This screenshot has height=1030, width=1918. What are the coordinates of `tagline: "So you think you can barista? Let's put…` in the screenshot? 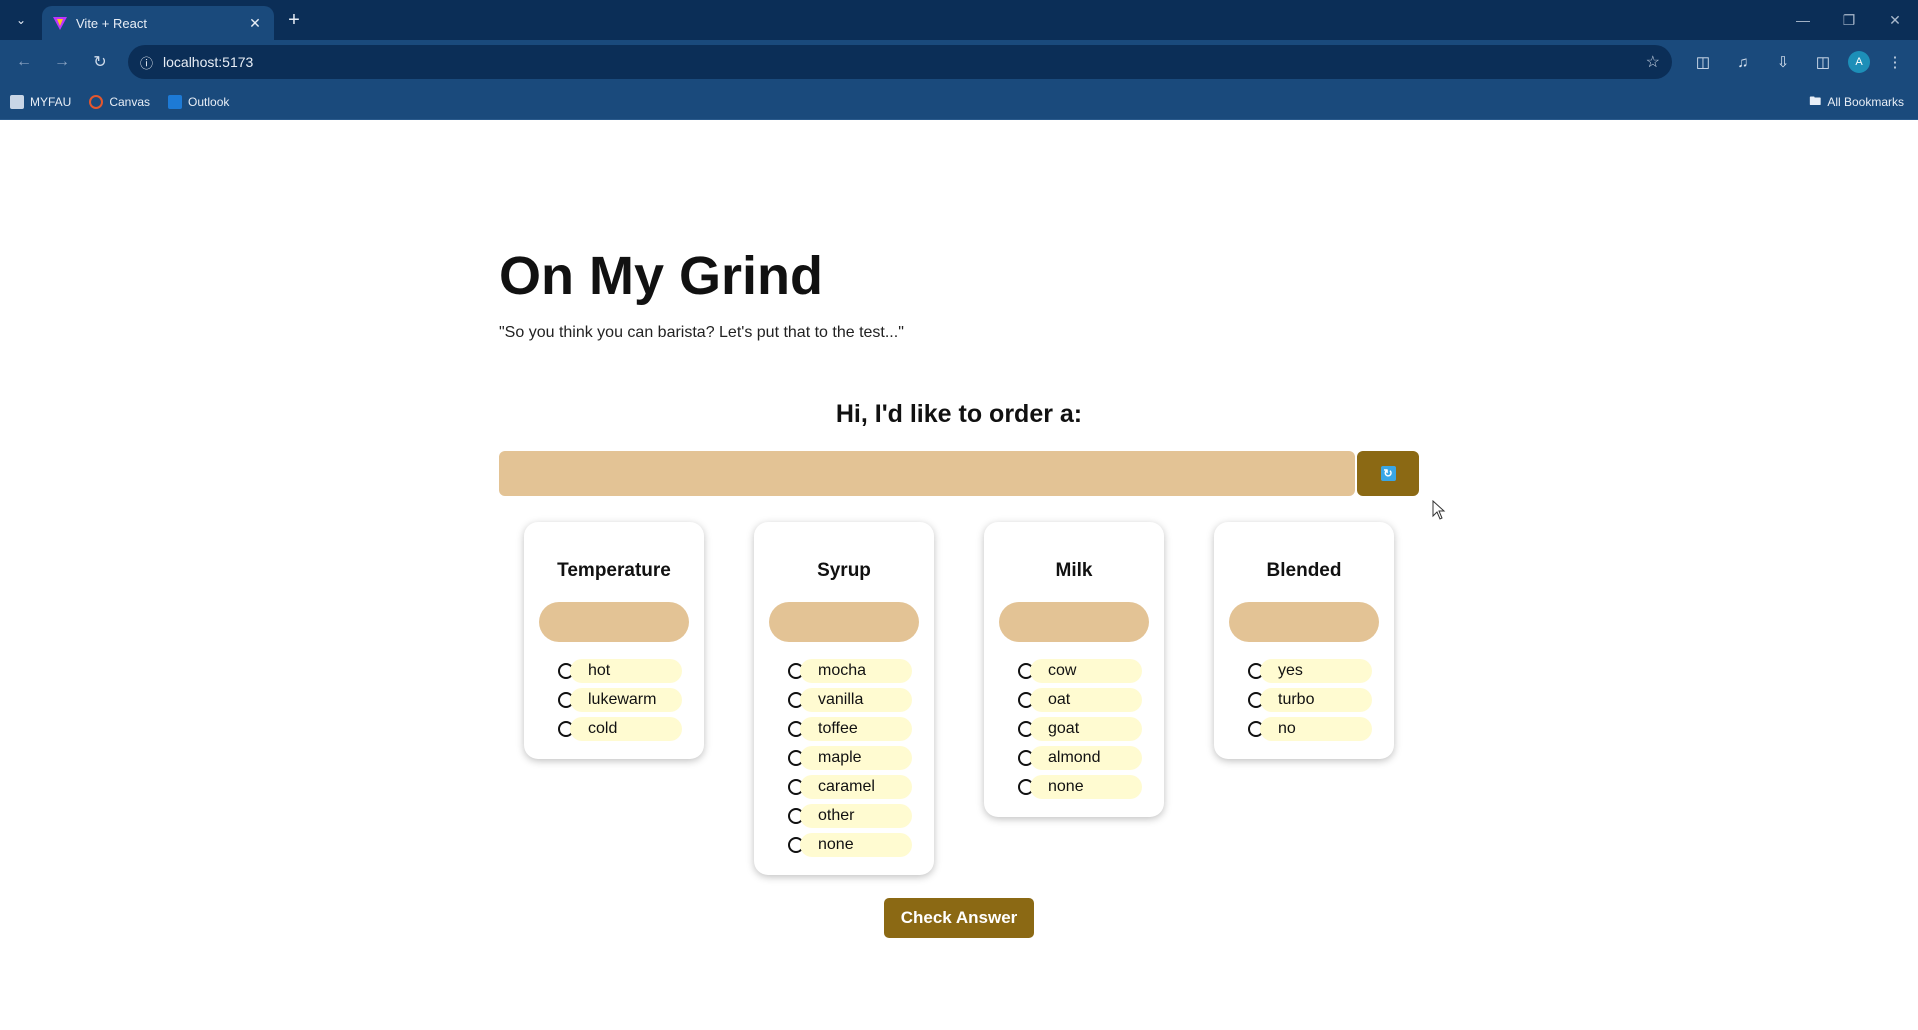 It's located at (701, 332).